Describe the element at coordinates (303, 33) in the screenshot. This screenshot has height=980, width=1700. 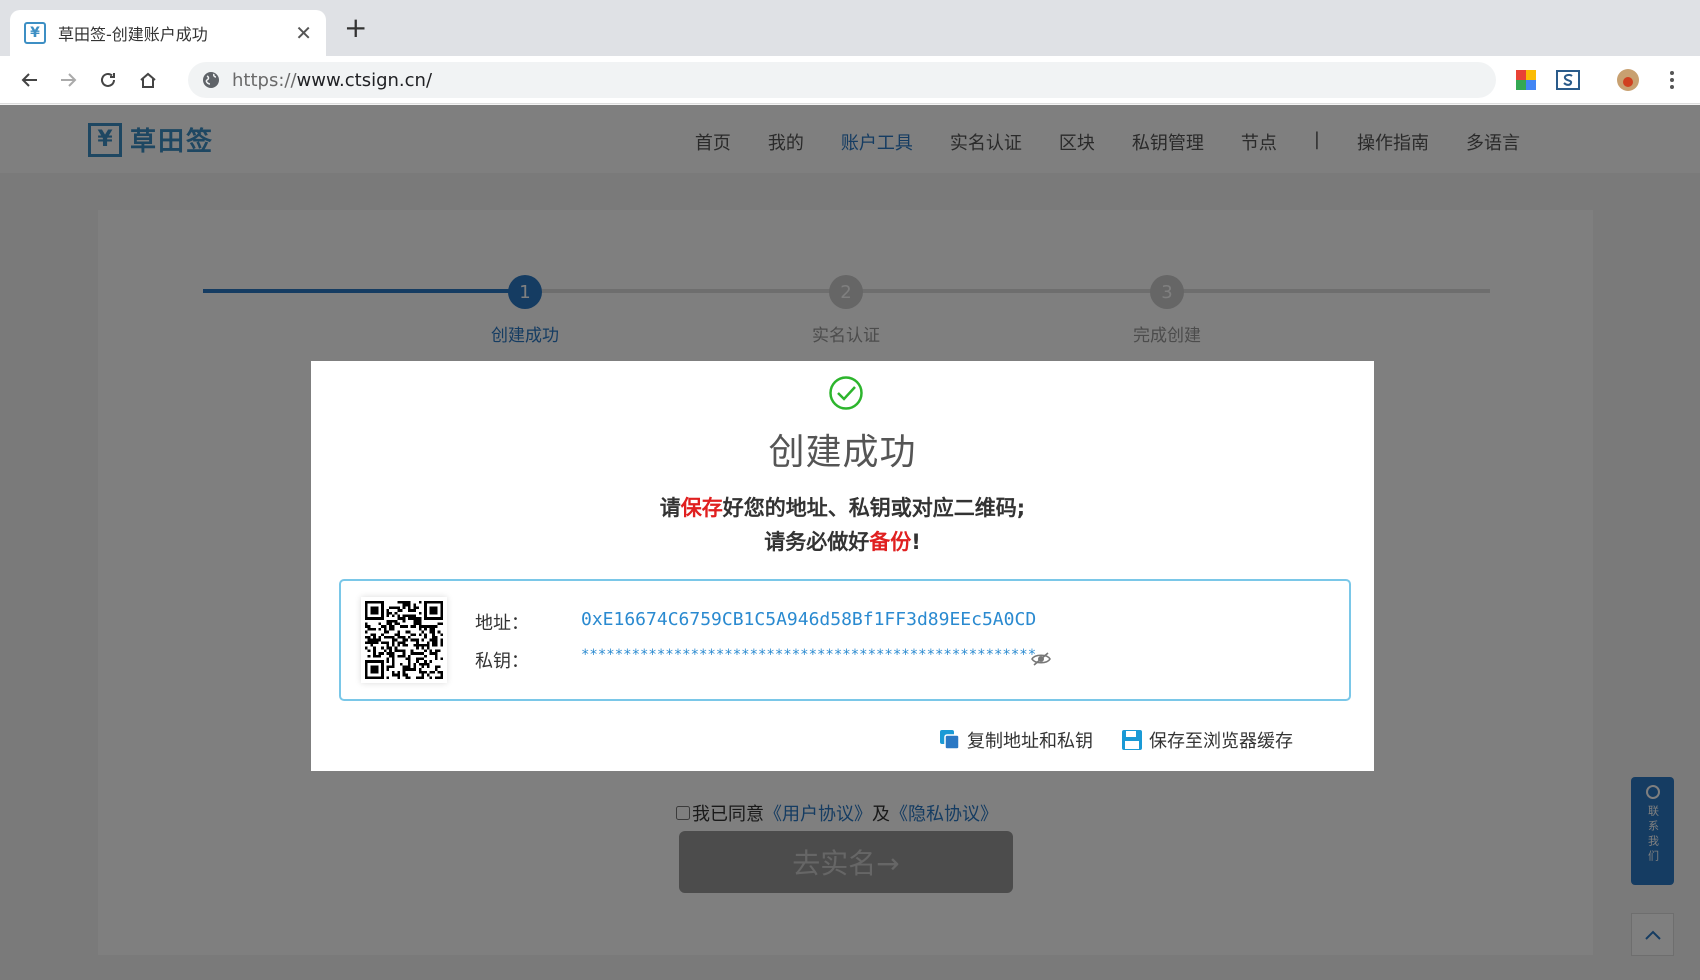
I see `tab-close-icon: ✕` at that location.